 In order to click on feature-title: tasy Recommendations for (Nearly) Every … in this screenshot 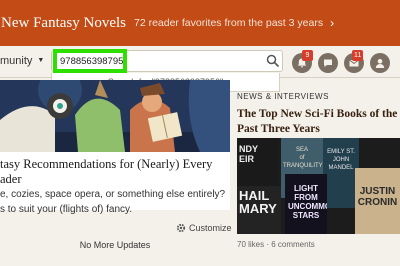, I will do `click(115, 172)`.